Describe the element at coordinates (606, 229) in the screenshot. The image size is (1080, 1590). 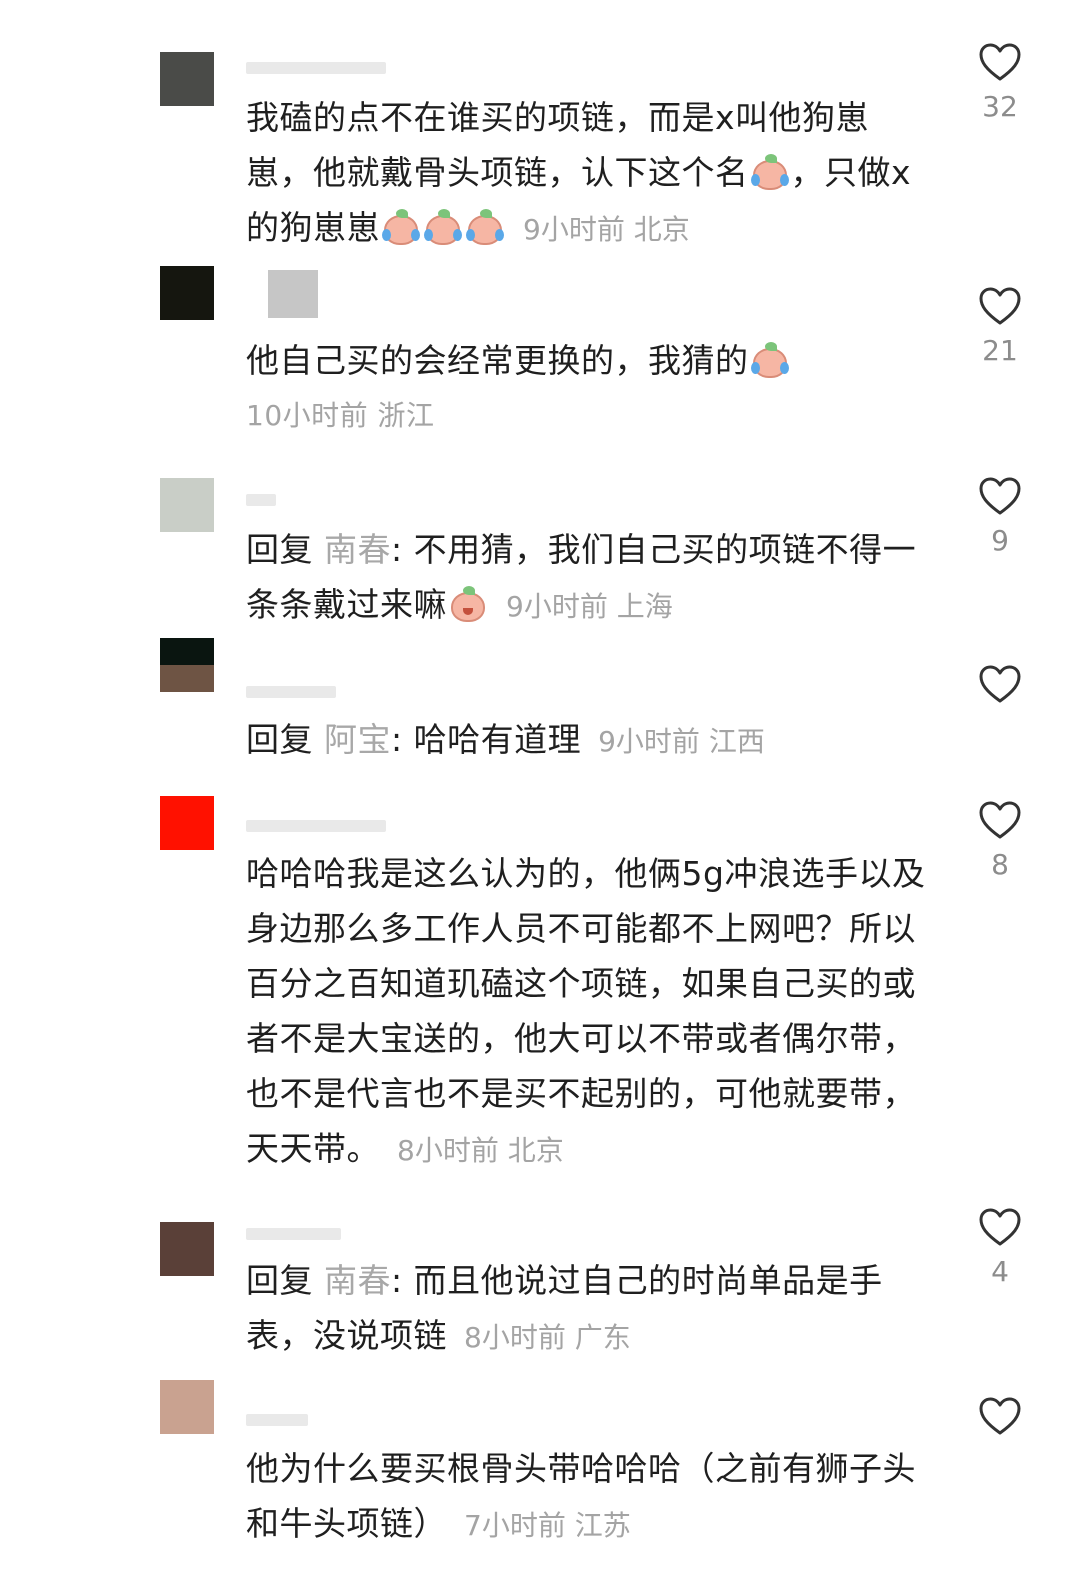
I see `comment-meta: 9小时前 北京` at that location.